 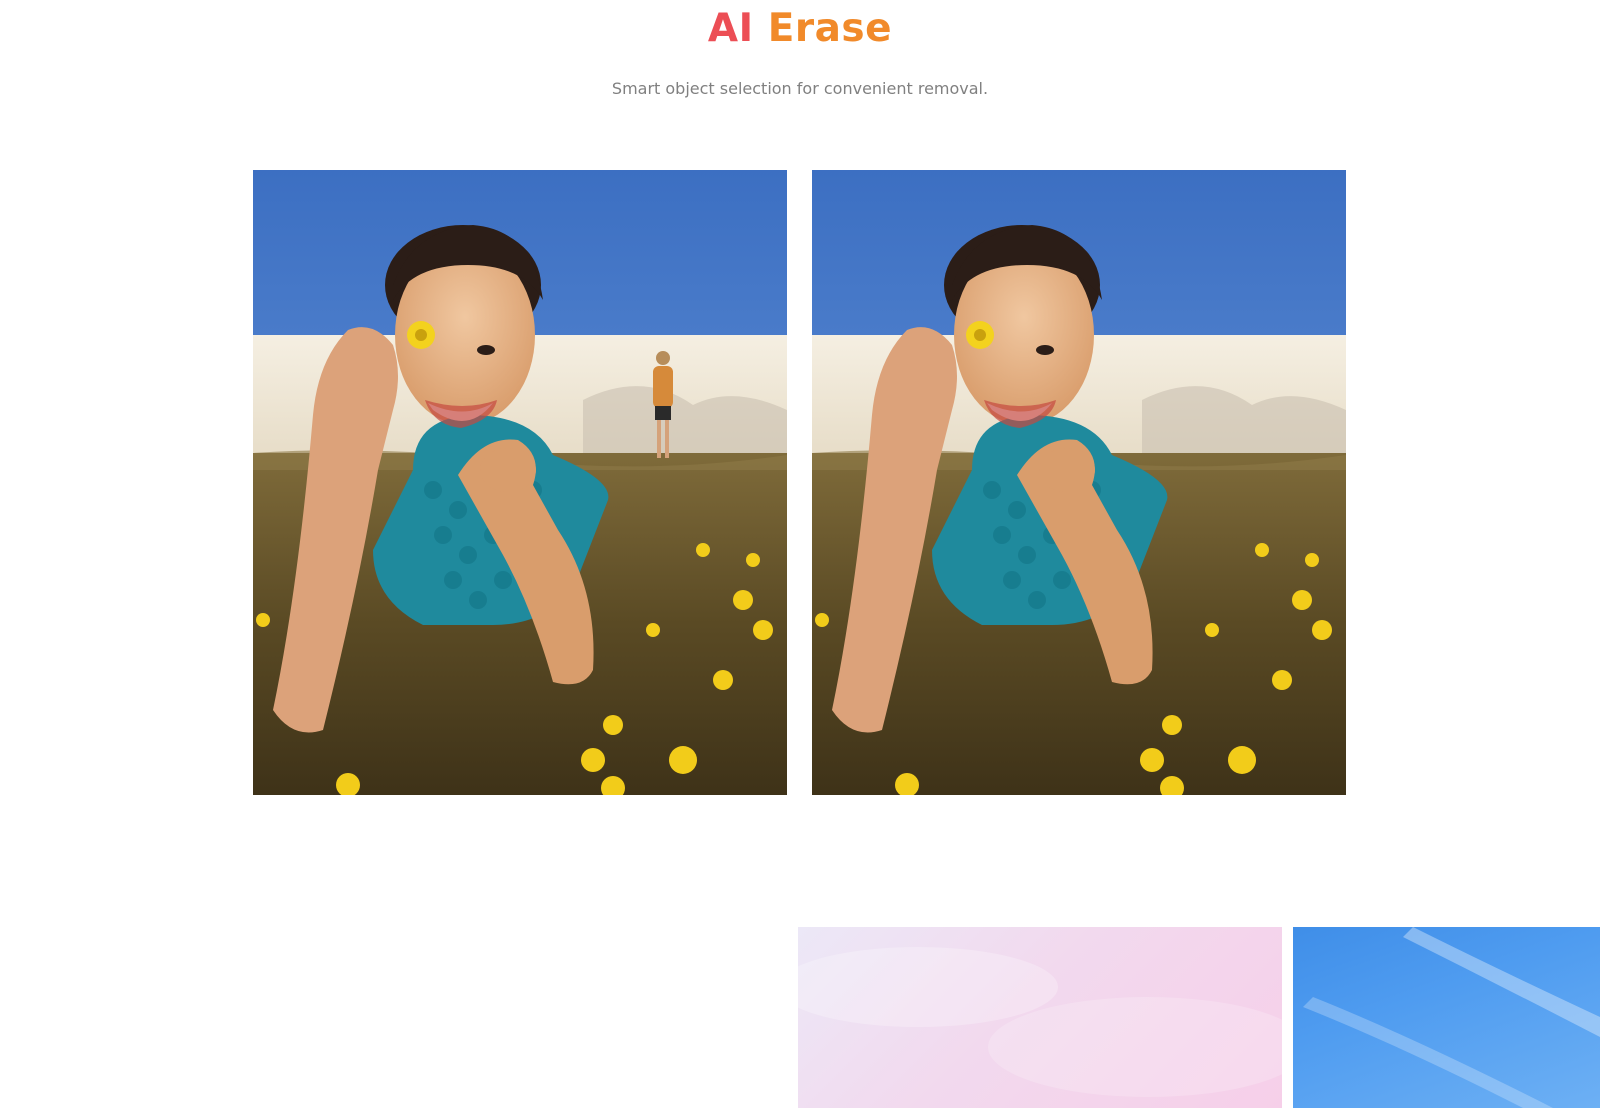 What do you see at coordinates (1040, 1022) in the screenshot?
I see `pink-clouds-illustration` at bounding box center [1040, 1022].